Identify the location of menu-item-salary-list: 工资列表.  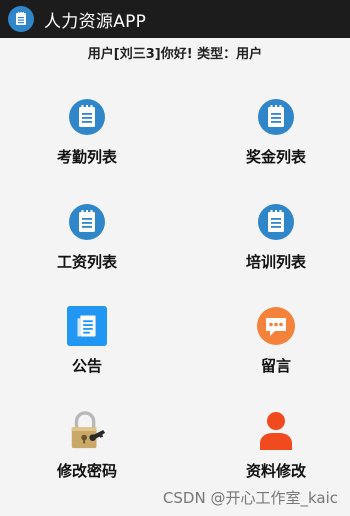
(87, 237).